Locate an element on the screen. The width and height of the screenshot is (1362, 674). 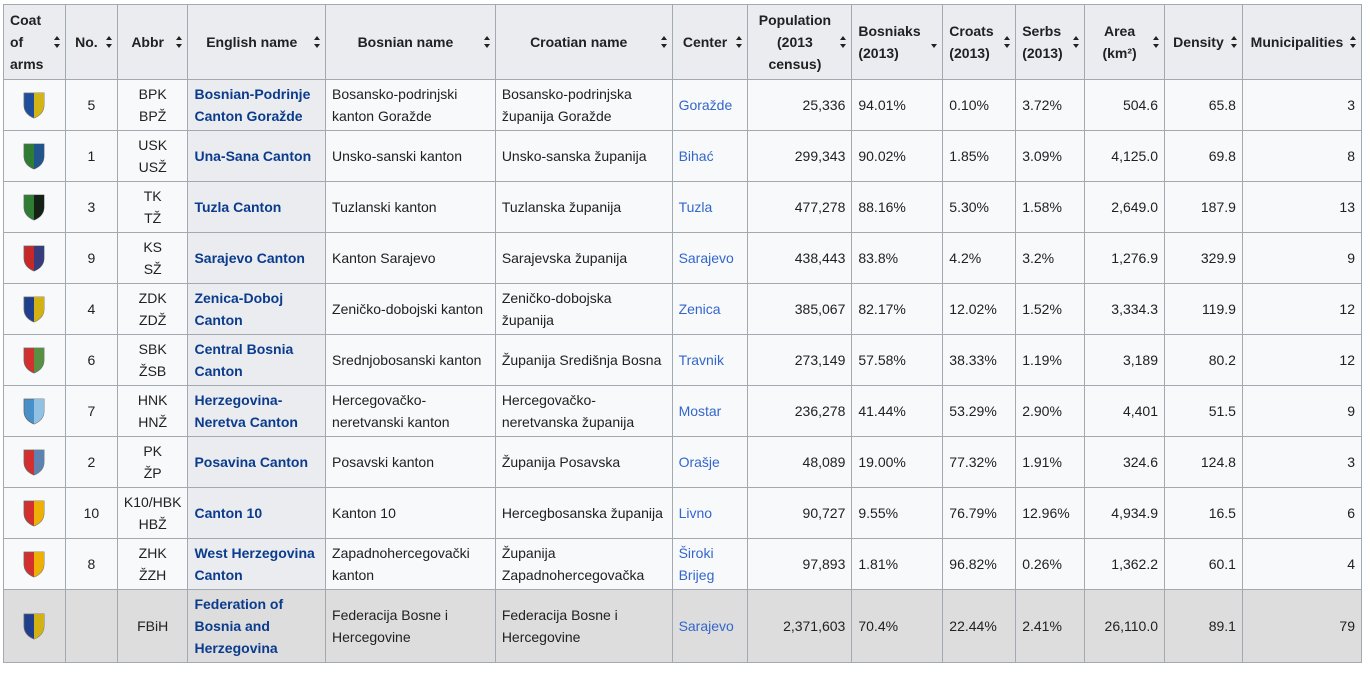
bosnian-name-cell: Federacija Bosne i Hercegovine is located at coordinates (410, 626).